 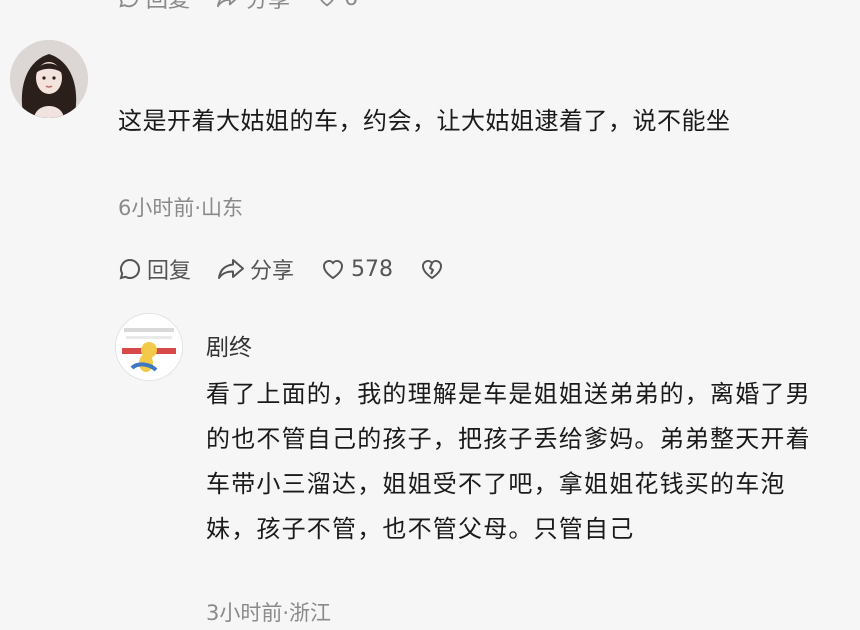 What do you see at coordinates (351, 5) in the screenshot?
I see `like-count: 6` at bounding box center [351, 5].